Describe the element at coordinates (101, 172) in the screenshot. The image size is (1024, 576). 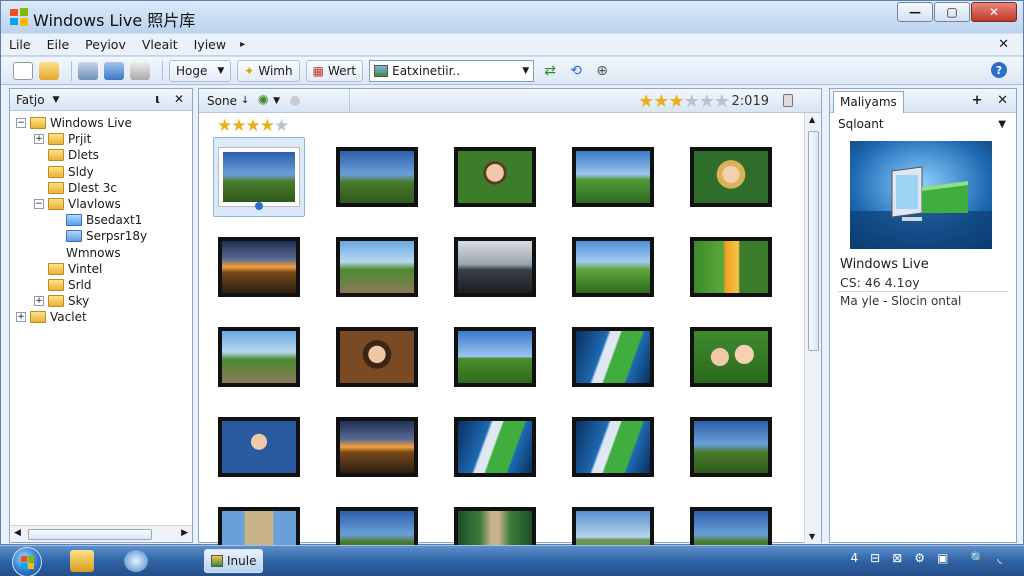
I see `tree-item: Sldy` at that location.